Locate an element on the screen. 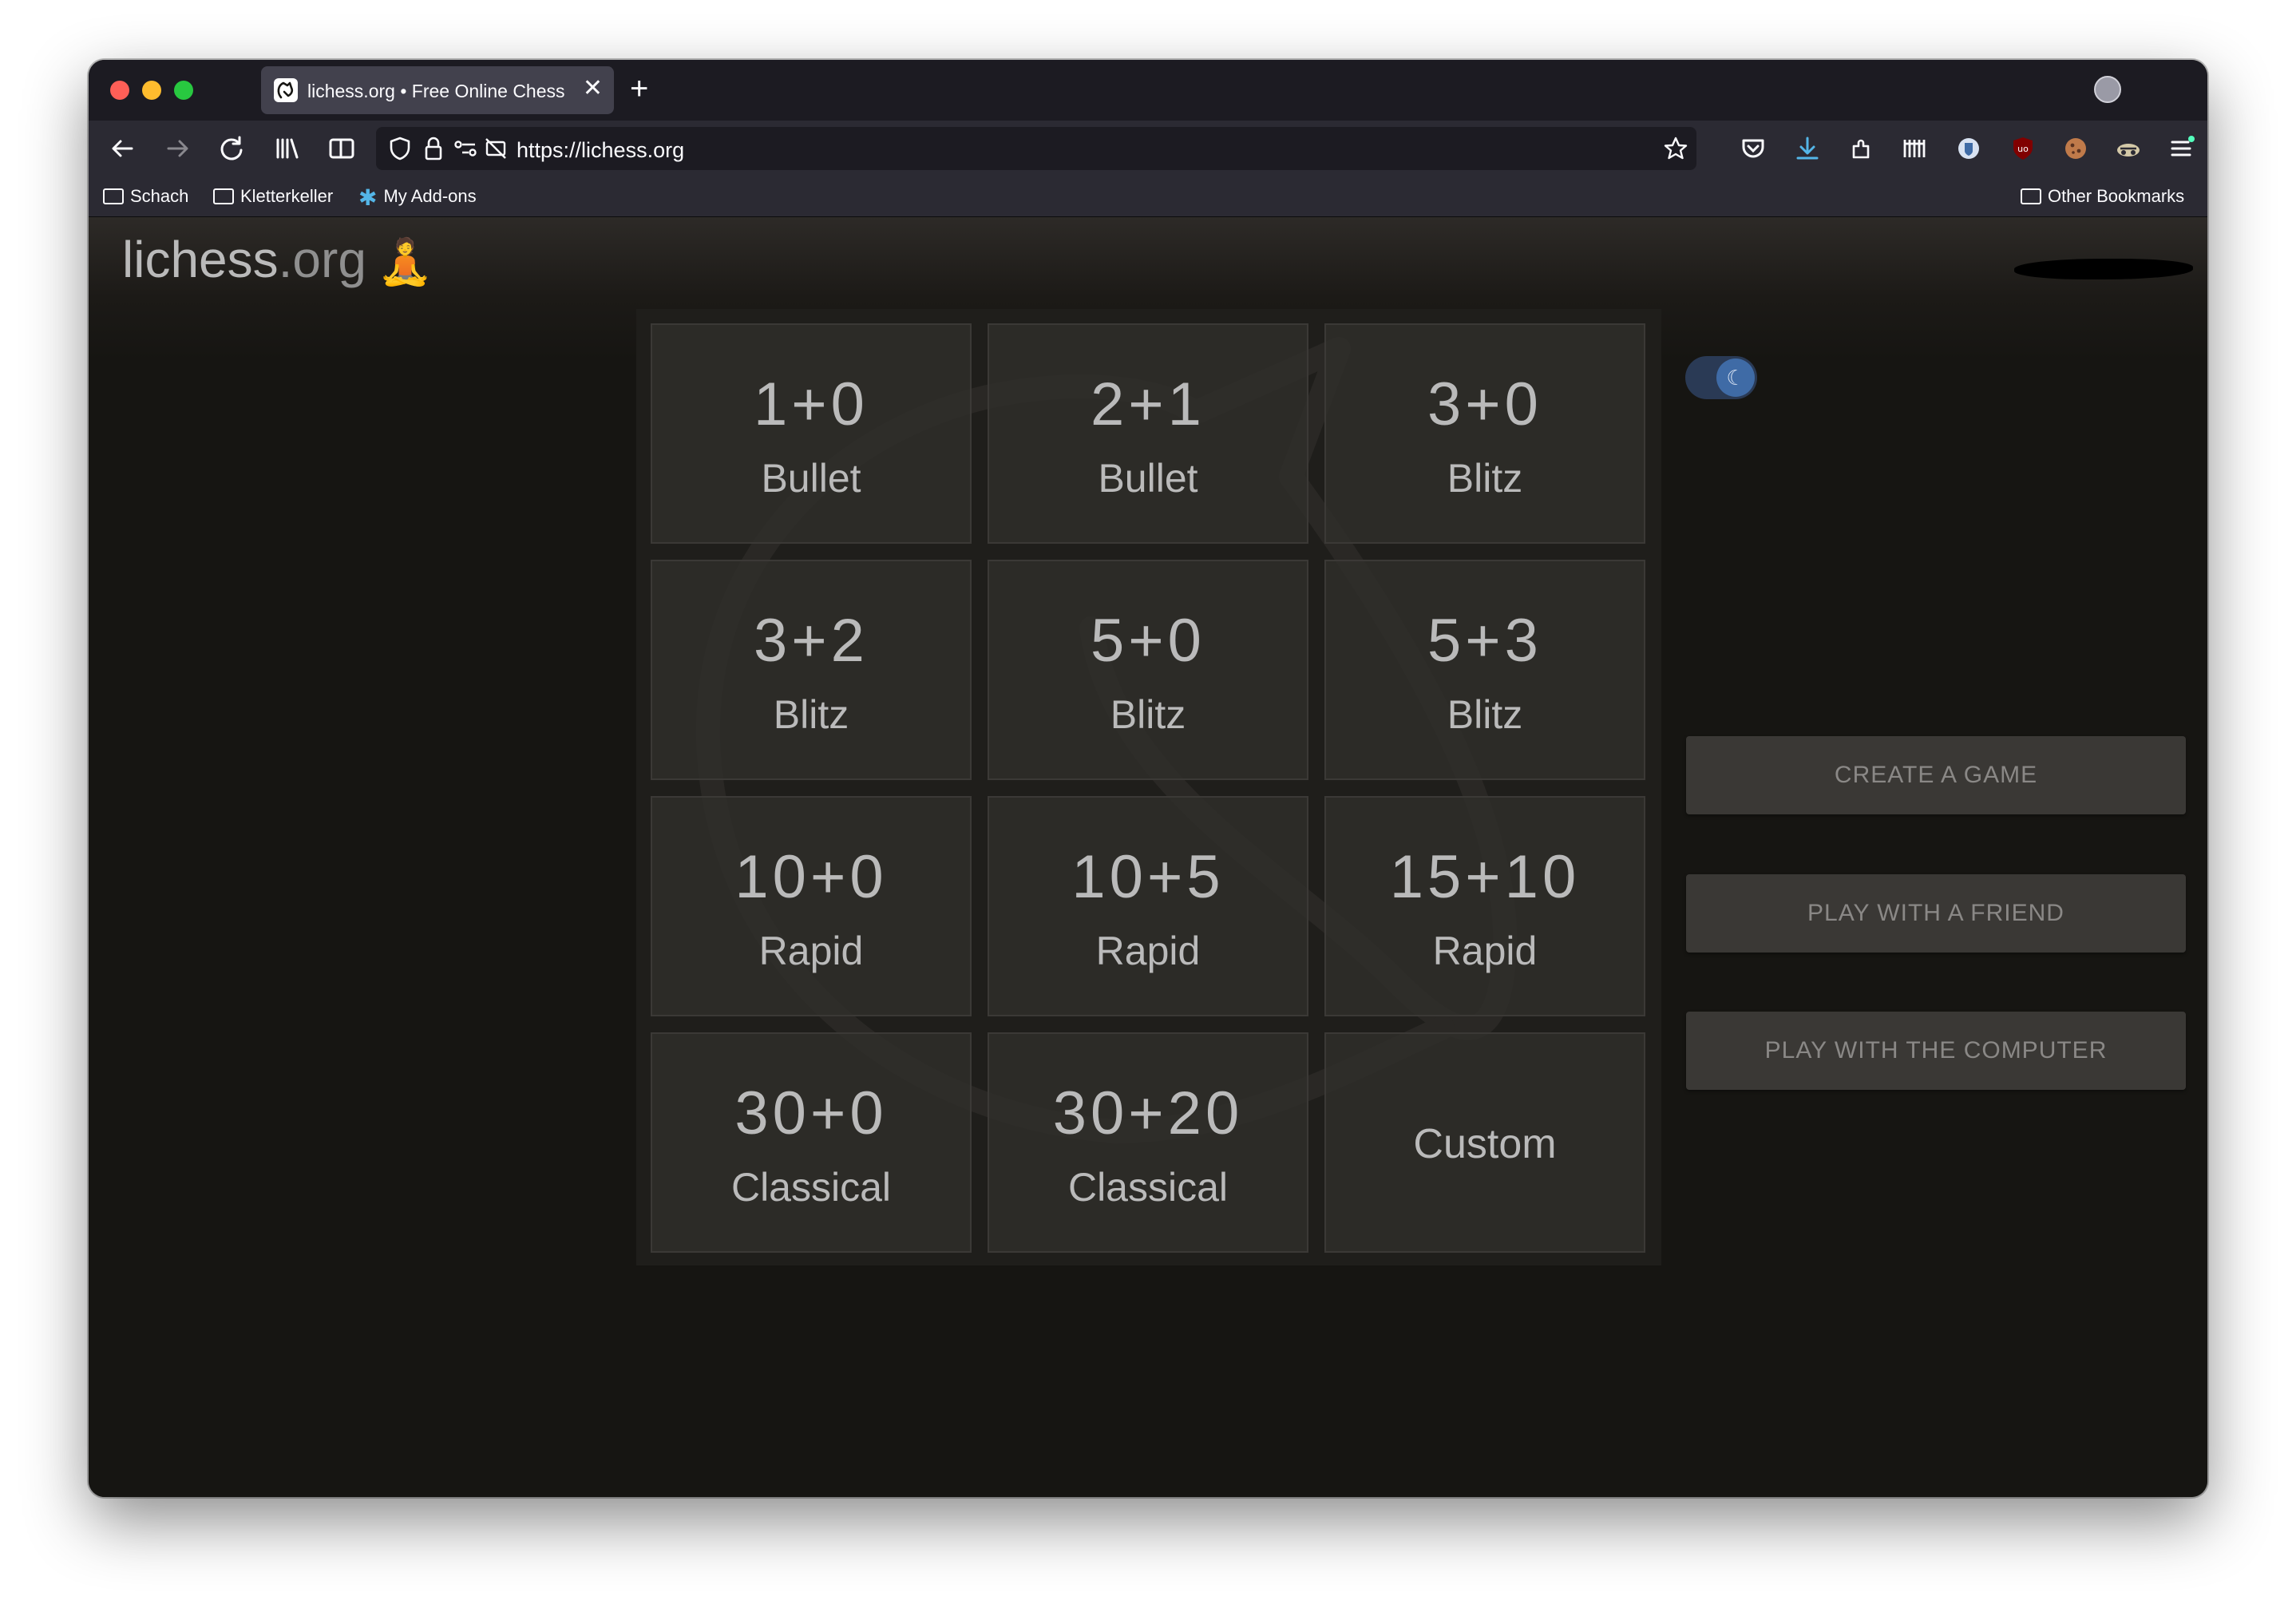 Image resolution: width=2296 pixels, height=1616 pixels. pool-2+1-bullet: 2+1 Bullet is located at coordinates (1148, 433).